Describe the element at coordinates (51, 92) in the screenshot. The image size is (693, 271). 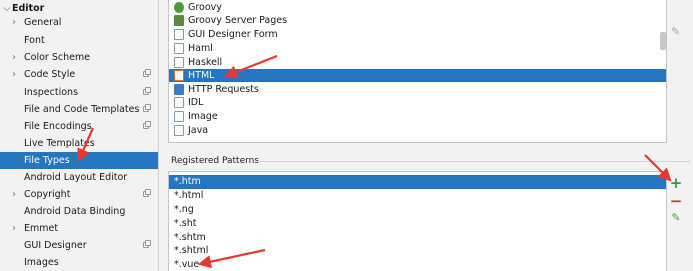
I see `tree-item-label: Inspections` at that location.